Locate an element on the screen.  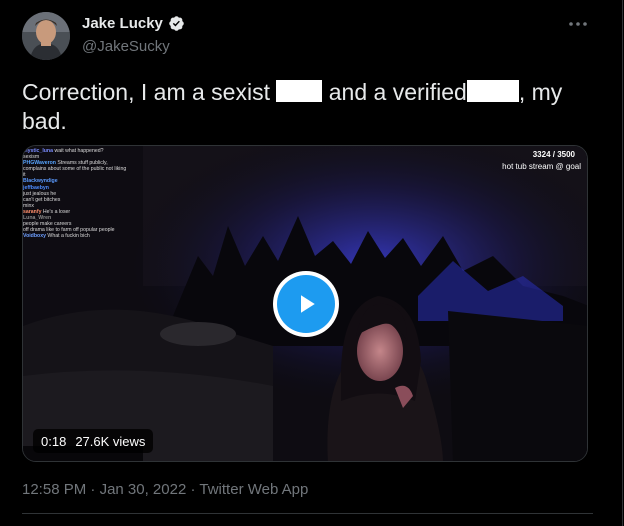
chat-username: Luna_Wren is located at coordinates (37, 218).